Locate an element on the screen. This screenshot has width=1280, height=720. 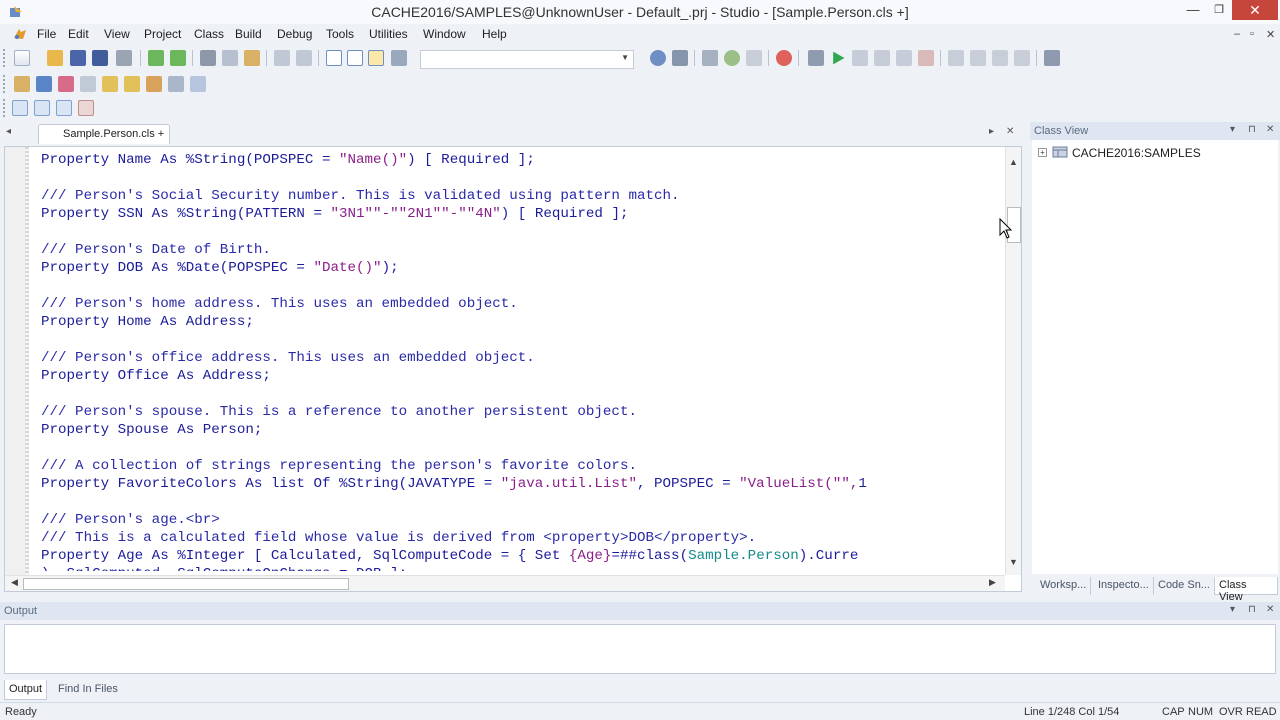
new-index-icon is located at coordinates (132, 84).